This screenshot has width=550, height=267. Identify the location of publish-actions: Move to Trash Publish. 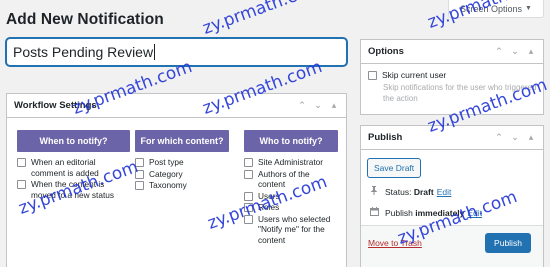
(452, 246).